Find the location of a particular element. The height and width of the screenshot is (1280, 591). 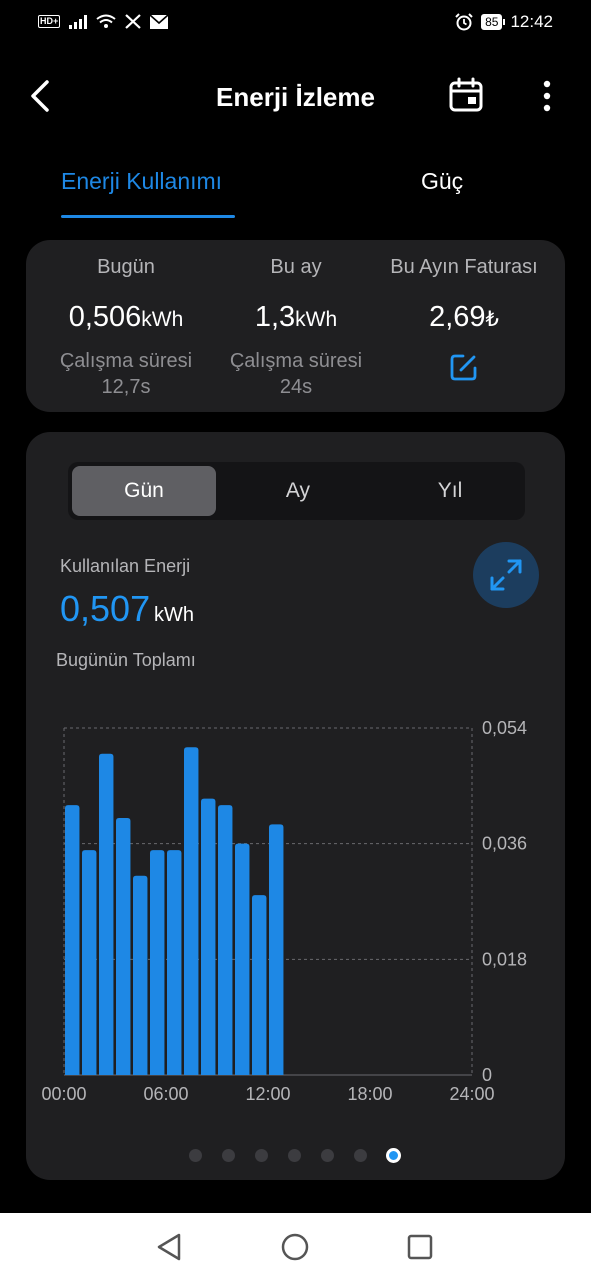

page-dot-active is located at coordinates (393, 1155).